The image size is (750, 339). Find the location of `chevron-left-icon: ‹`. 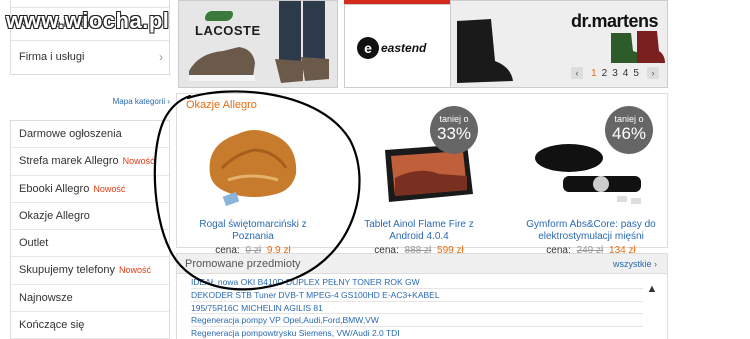

chevron-left-icon: ‹ is located at coordinates (577, 73).